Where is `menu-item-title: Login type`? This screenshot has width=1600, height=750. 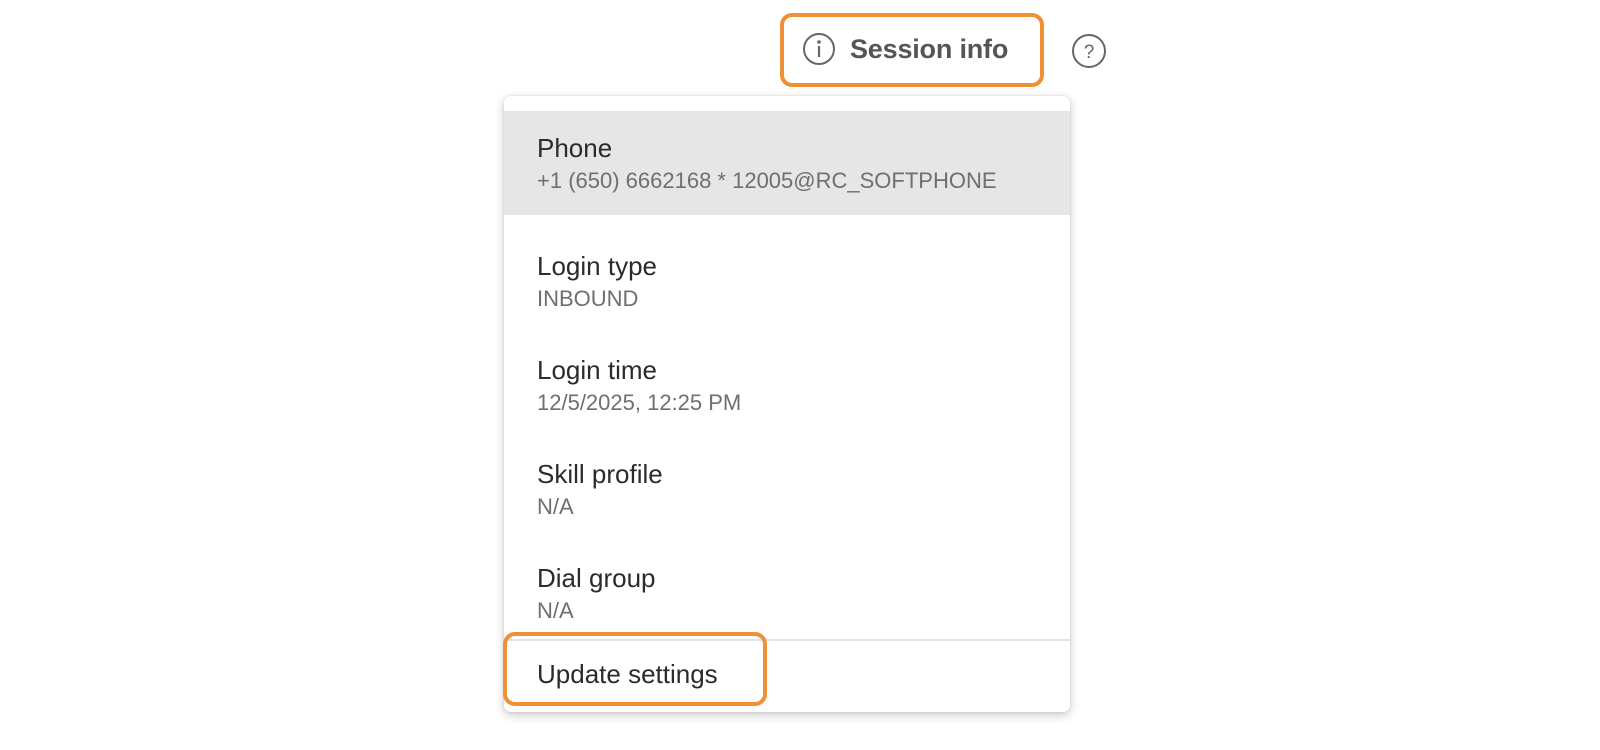
menu-item-title: Login type is located at coordinates (597, 266).